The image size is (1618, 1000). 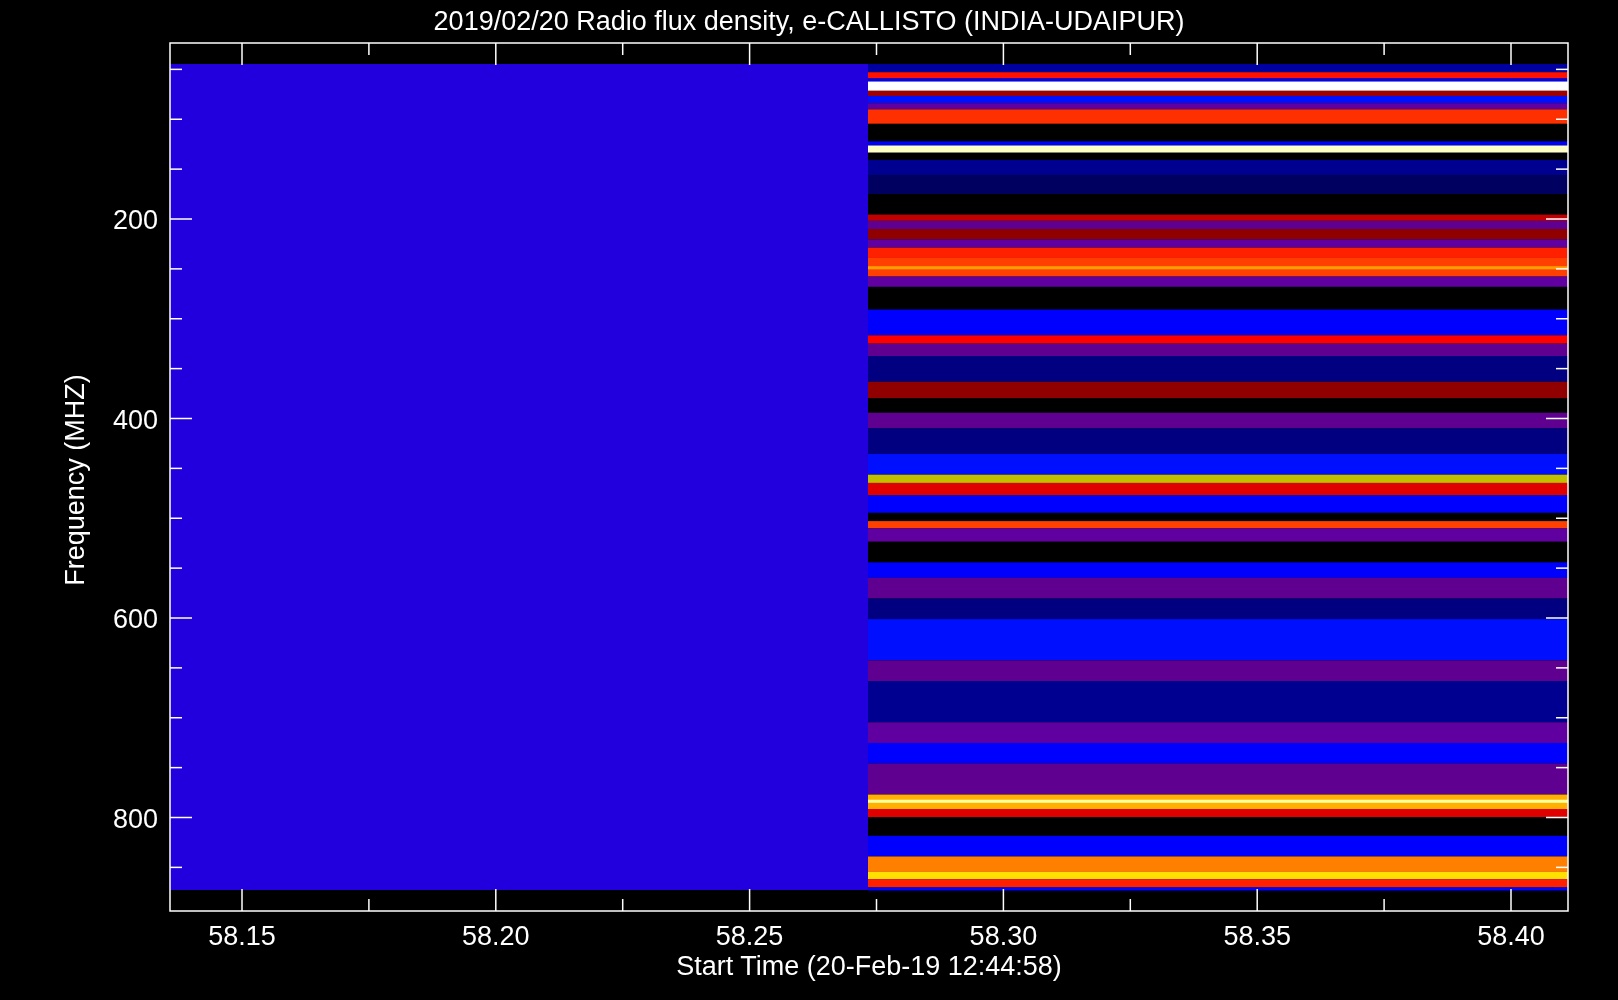 What do you see at coordinates (749, 936) in the screenshot?
I see `x-tick-label: 58.25` at bounding box center [749, 936].